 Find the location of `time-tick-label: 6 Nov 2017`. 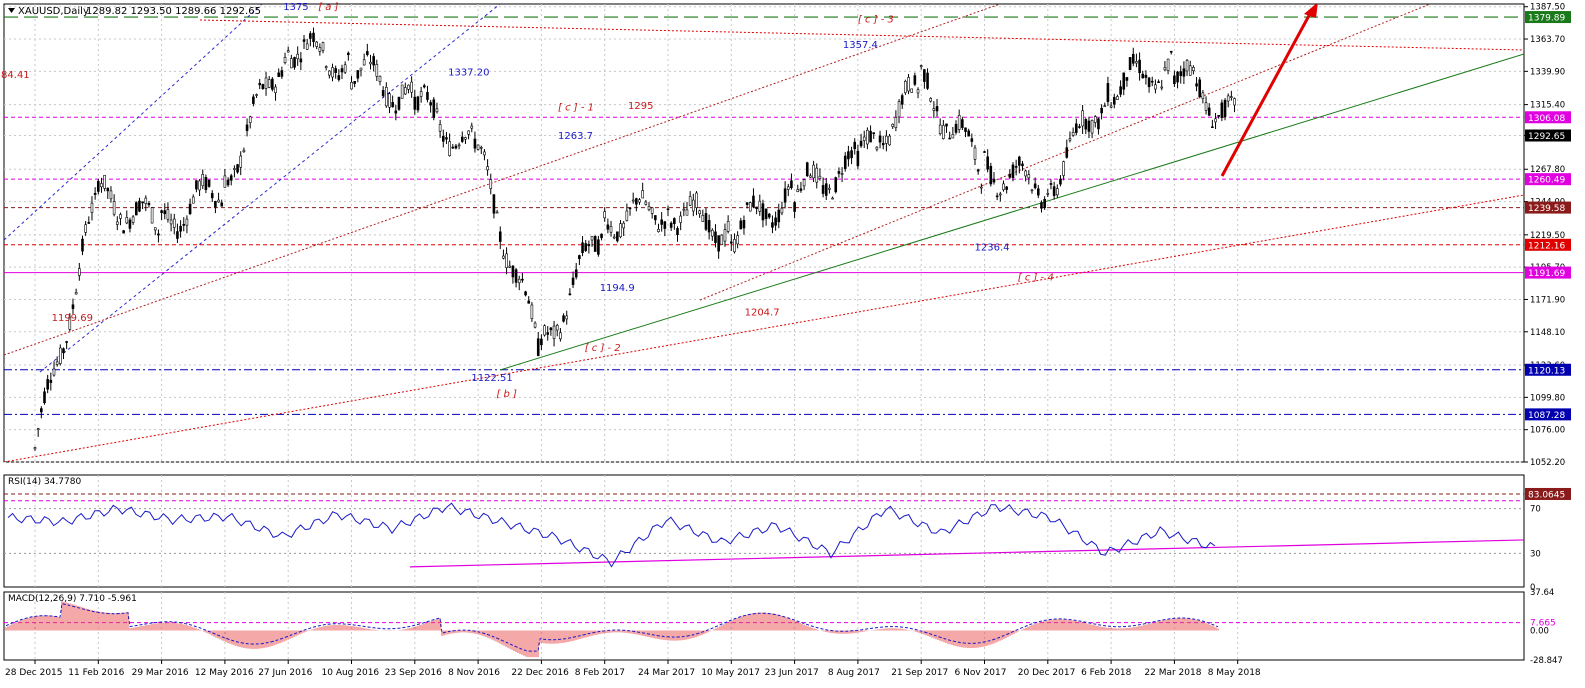

time-tick-label: 6 Nov 2017 is located at coordinates (981, 673).